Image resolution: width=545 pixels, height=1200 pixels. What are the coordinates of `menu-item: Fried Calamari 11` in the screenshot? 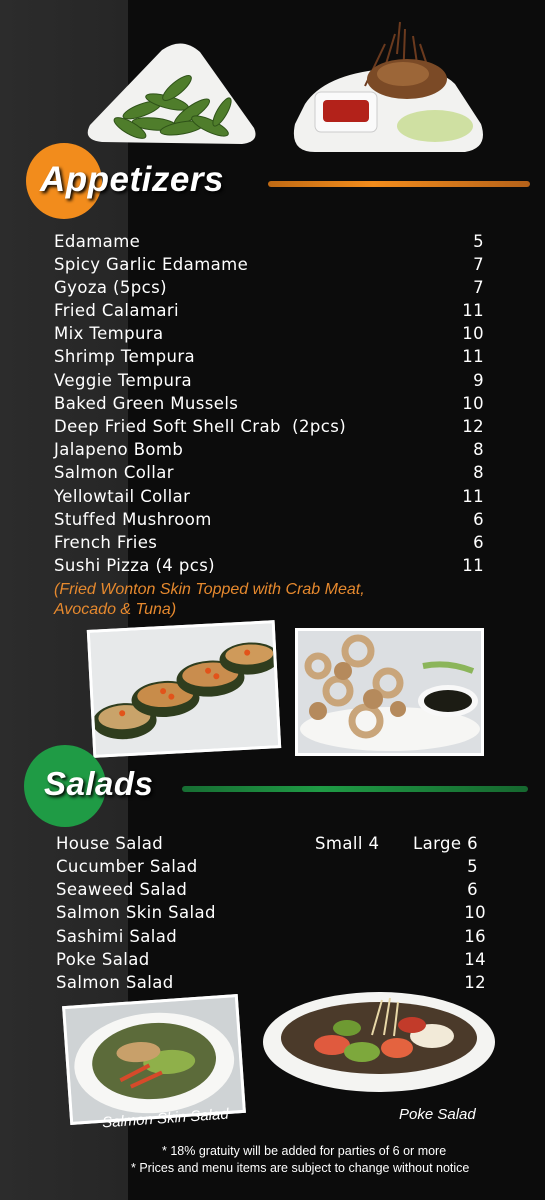 It's located at (269, 310).